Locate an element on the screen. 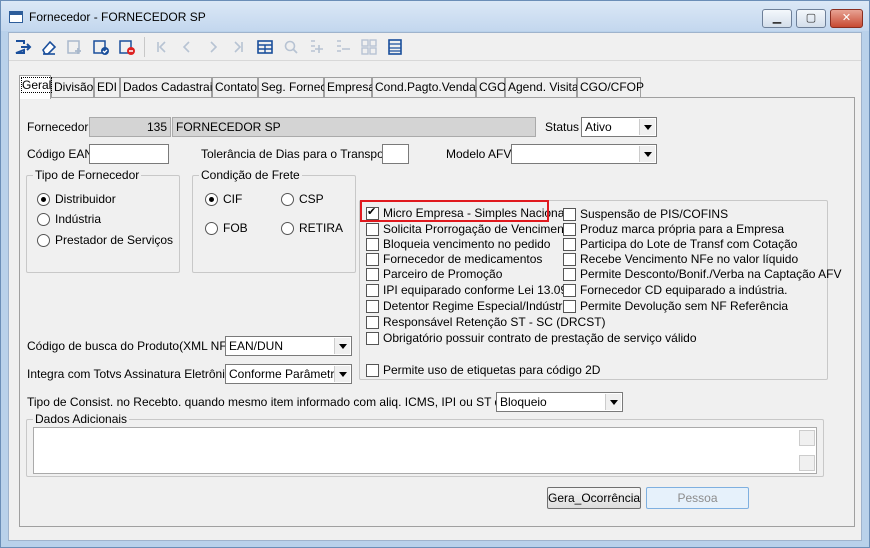 Image resolution: width=870 pixels, height=548 pixels. tab-geral: Geral is located at coordinates (36, 87).